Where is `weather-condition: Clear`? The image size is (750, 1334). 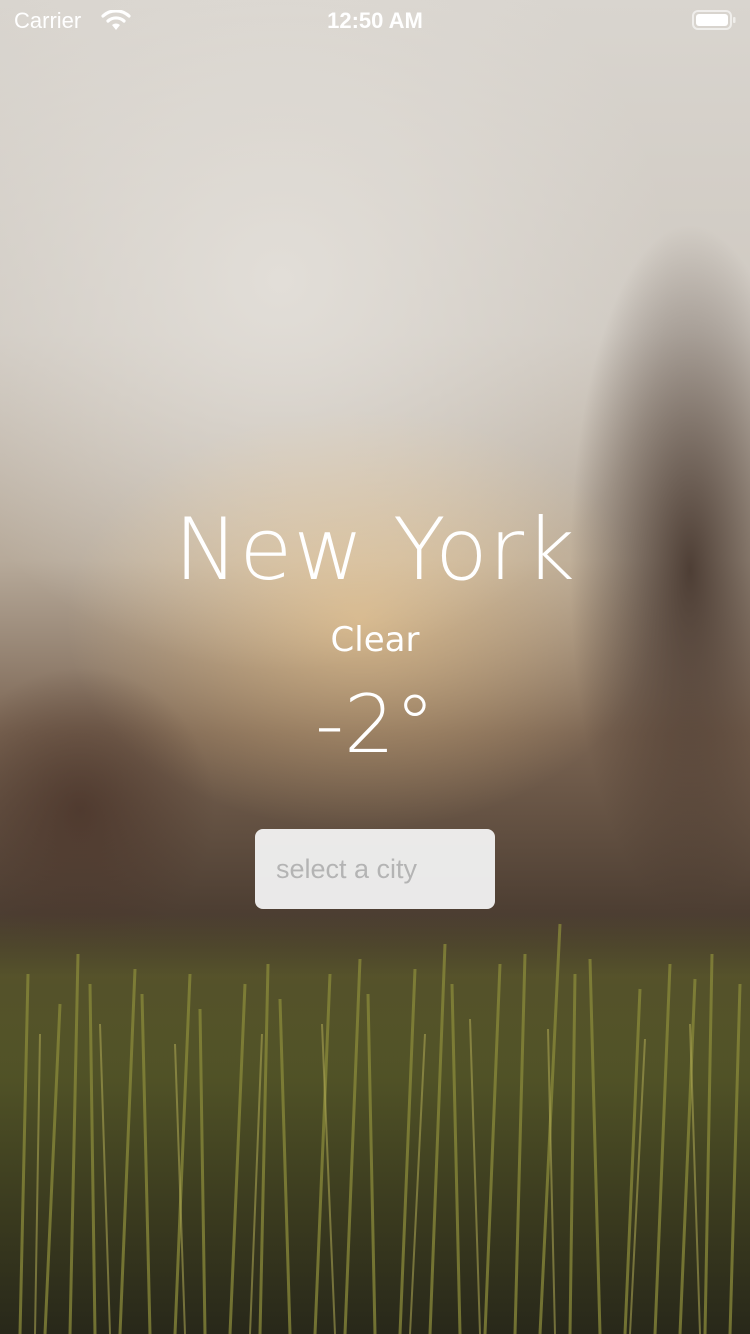
weather-condition: Clear is located at coordinates (375, 640).